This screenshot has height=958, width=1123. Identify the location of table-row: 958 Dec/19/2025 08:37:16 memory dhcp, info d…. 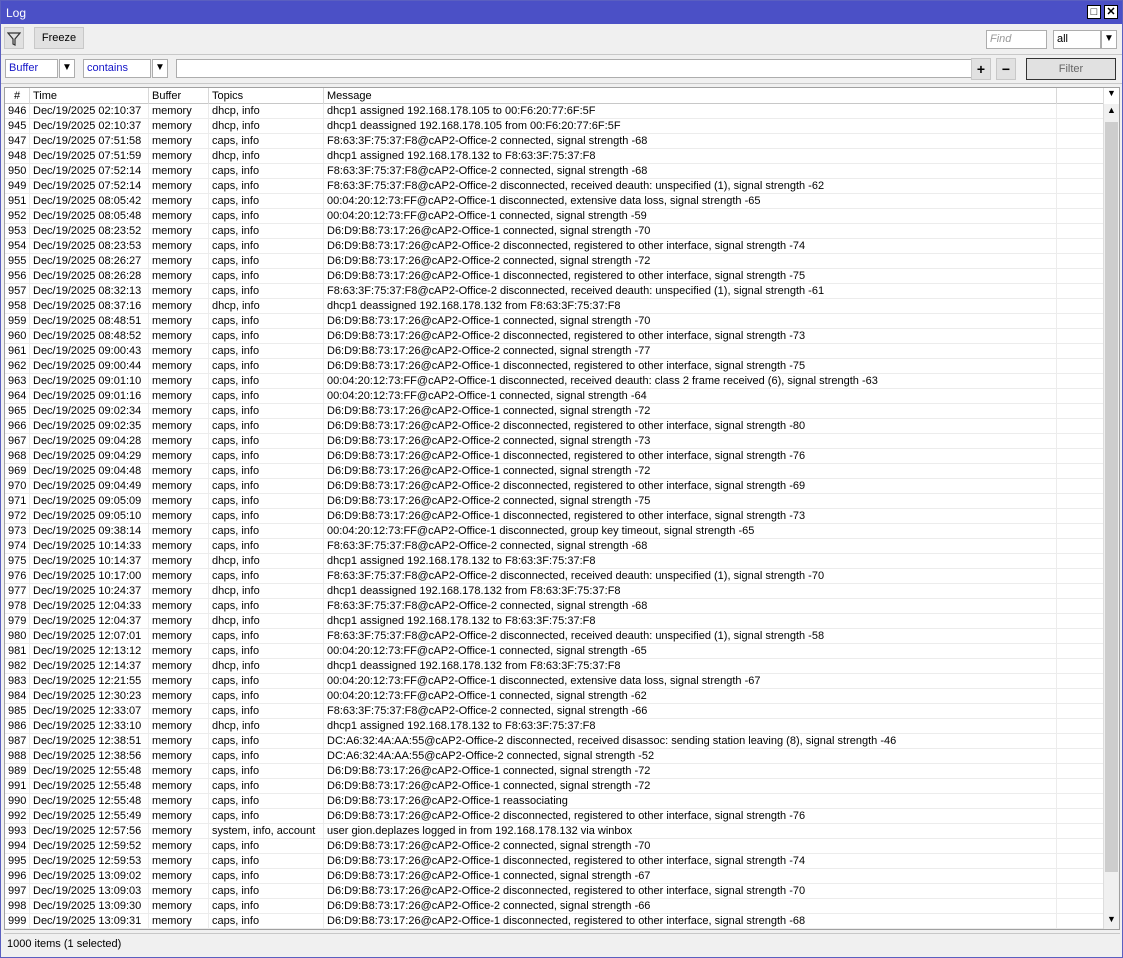
(554, 306).